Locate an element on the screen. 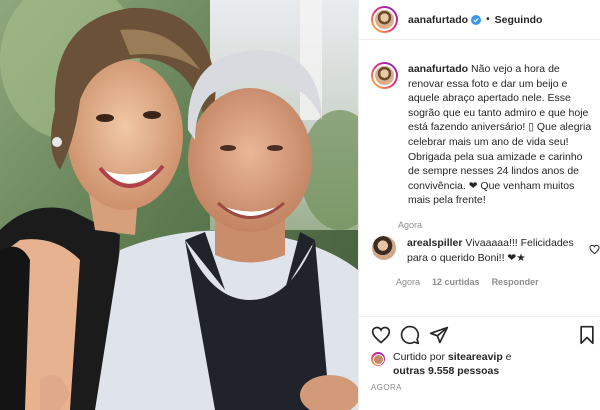 Image resolution: width=600 pixels, height=410 pixels. author-avatar is located at coordinates (384, 19).